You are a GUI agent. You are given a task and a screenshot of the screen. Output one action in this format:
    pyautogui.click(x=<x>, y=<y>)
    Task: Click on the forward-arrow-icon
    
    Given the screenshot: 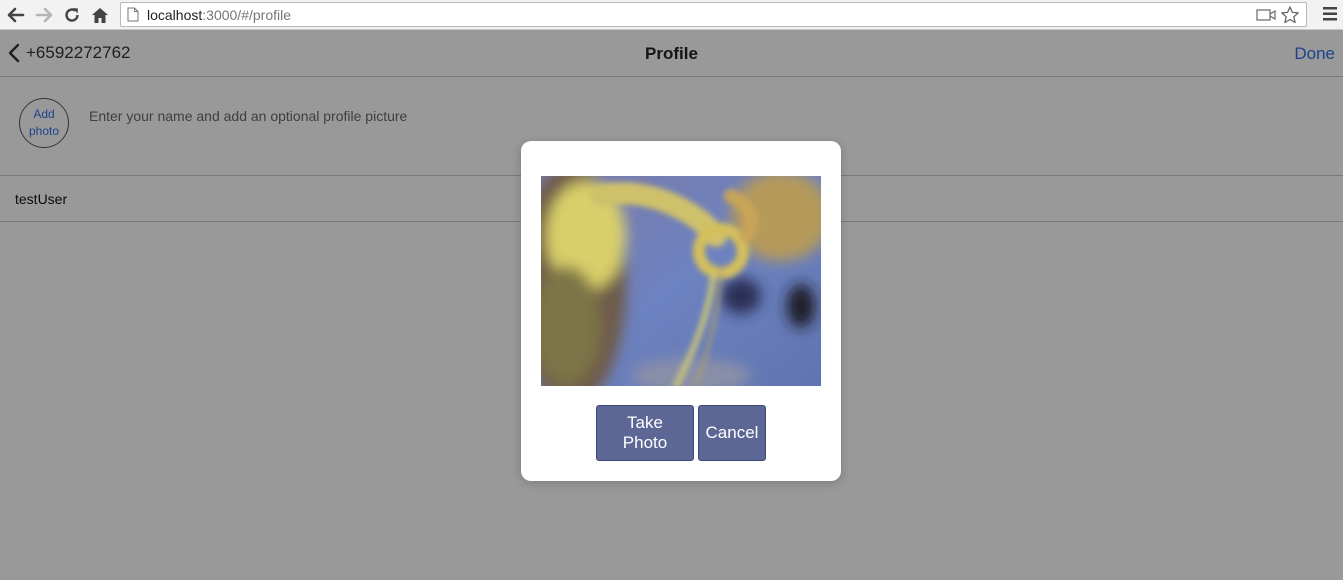 What is the action you would take?
    pyautogui.click(x=44, y=15)
    